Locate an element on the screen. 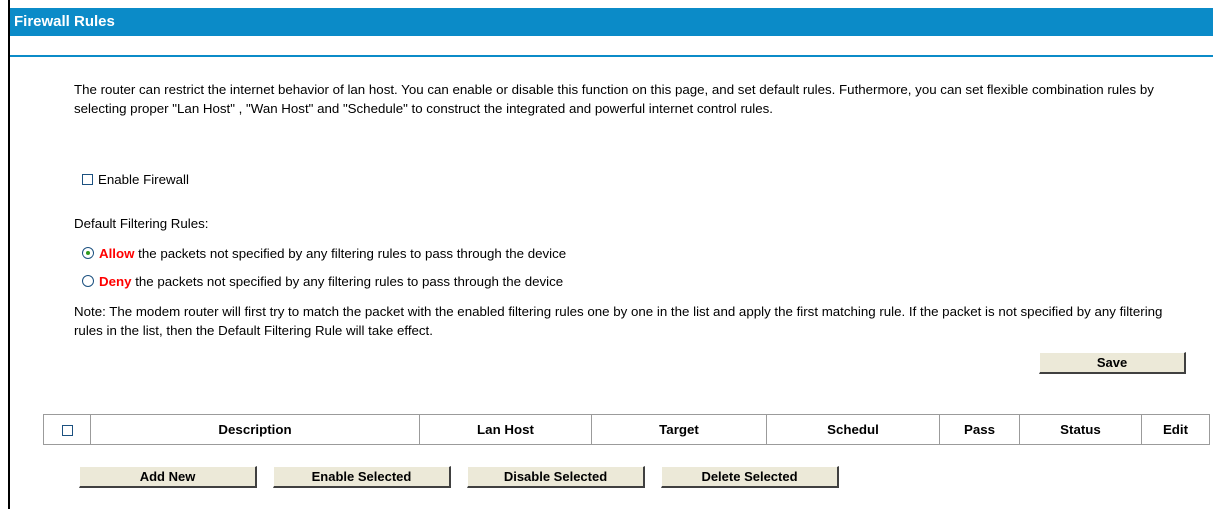  column-header: Status is located at coordinates (1080, 429).